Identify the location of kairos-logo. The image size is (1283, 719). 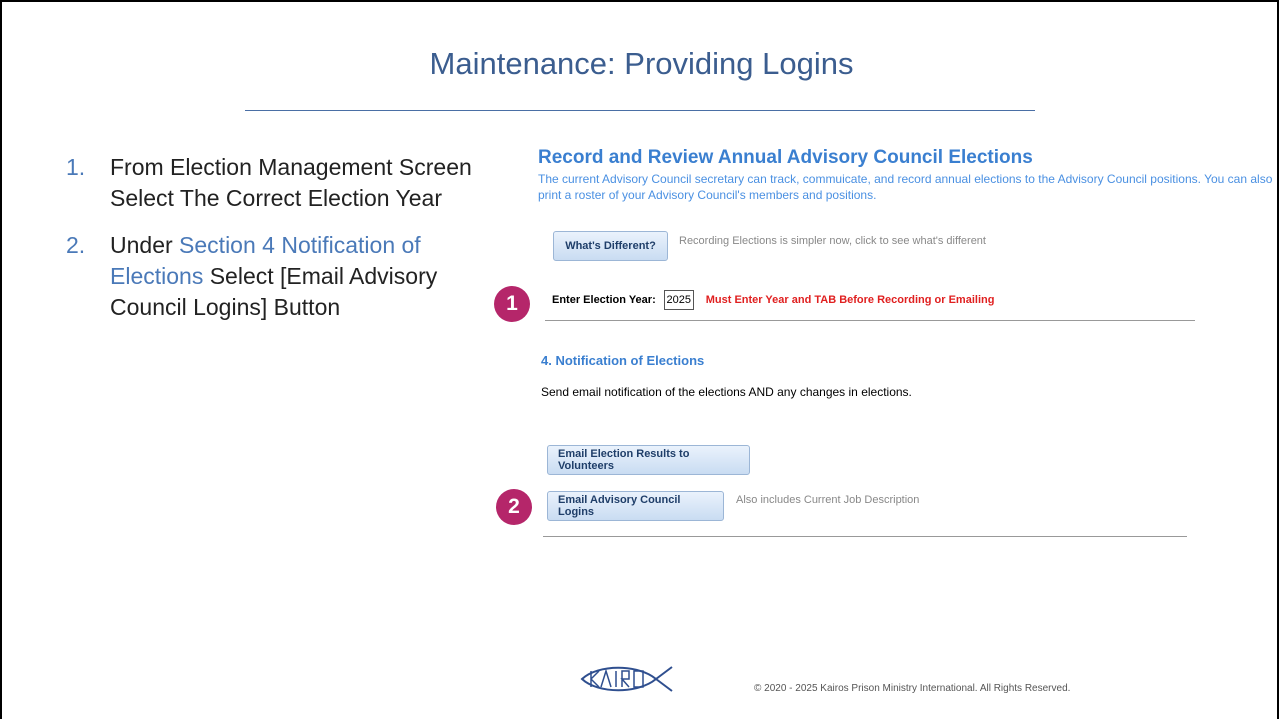
(626, 679).